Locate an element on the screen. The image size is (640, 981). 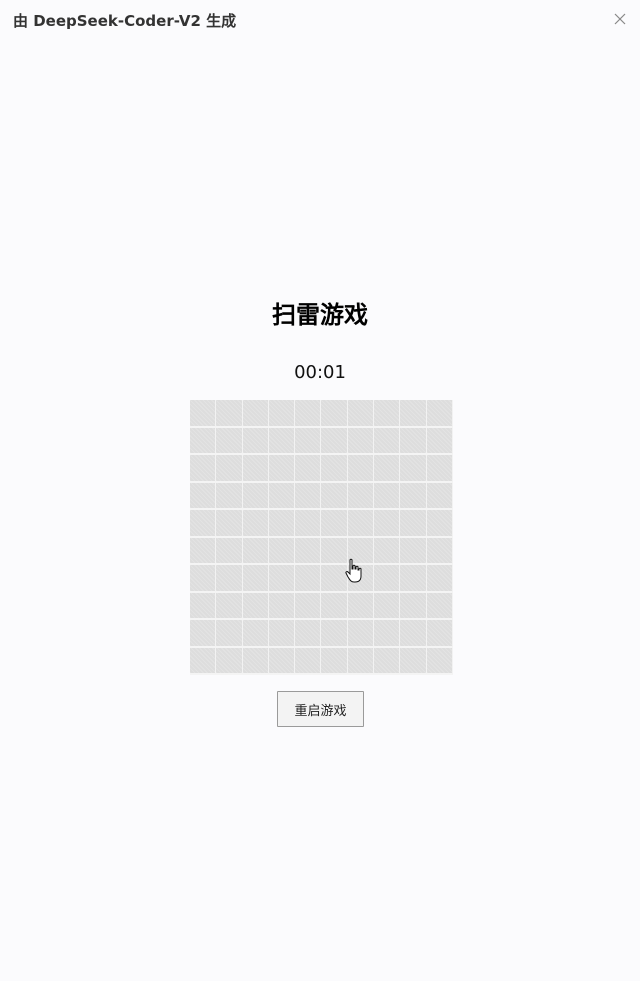
restart-button: 重启游戏 is located at coordinates (320, 709).